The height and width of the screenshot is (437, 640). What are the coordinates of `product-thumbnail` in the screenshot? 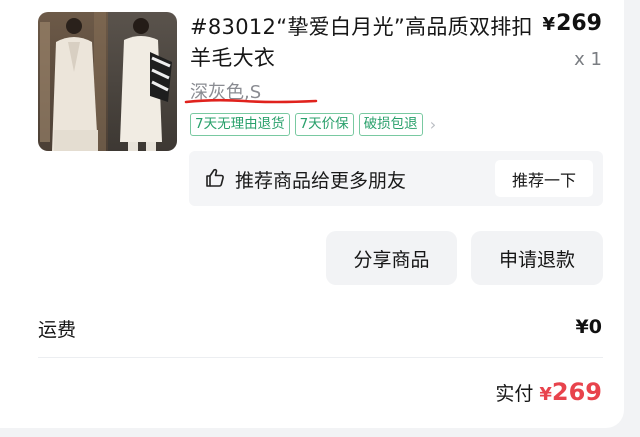 It's located at (107, 81).